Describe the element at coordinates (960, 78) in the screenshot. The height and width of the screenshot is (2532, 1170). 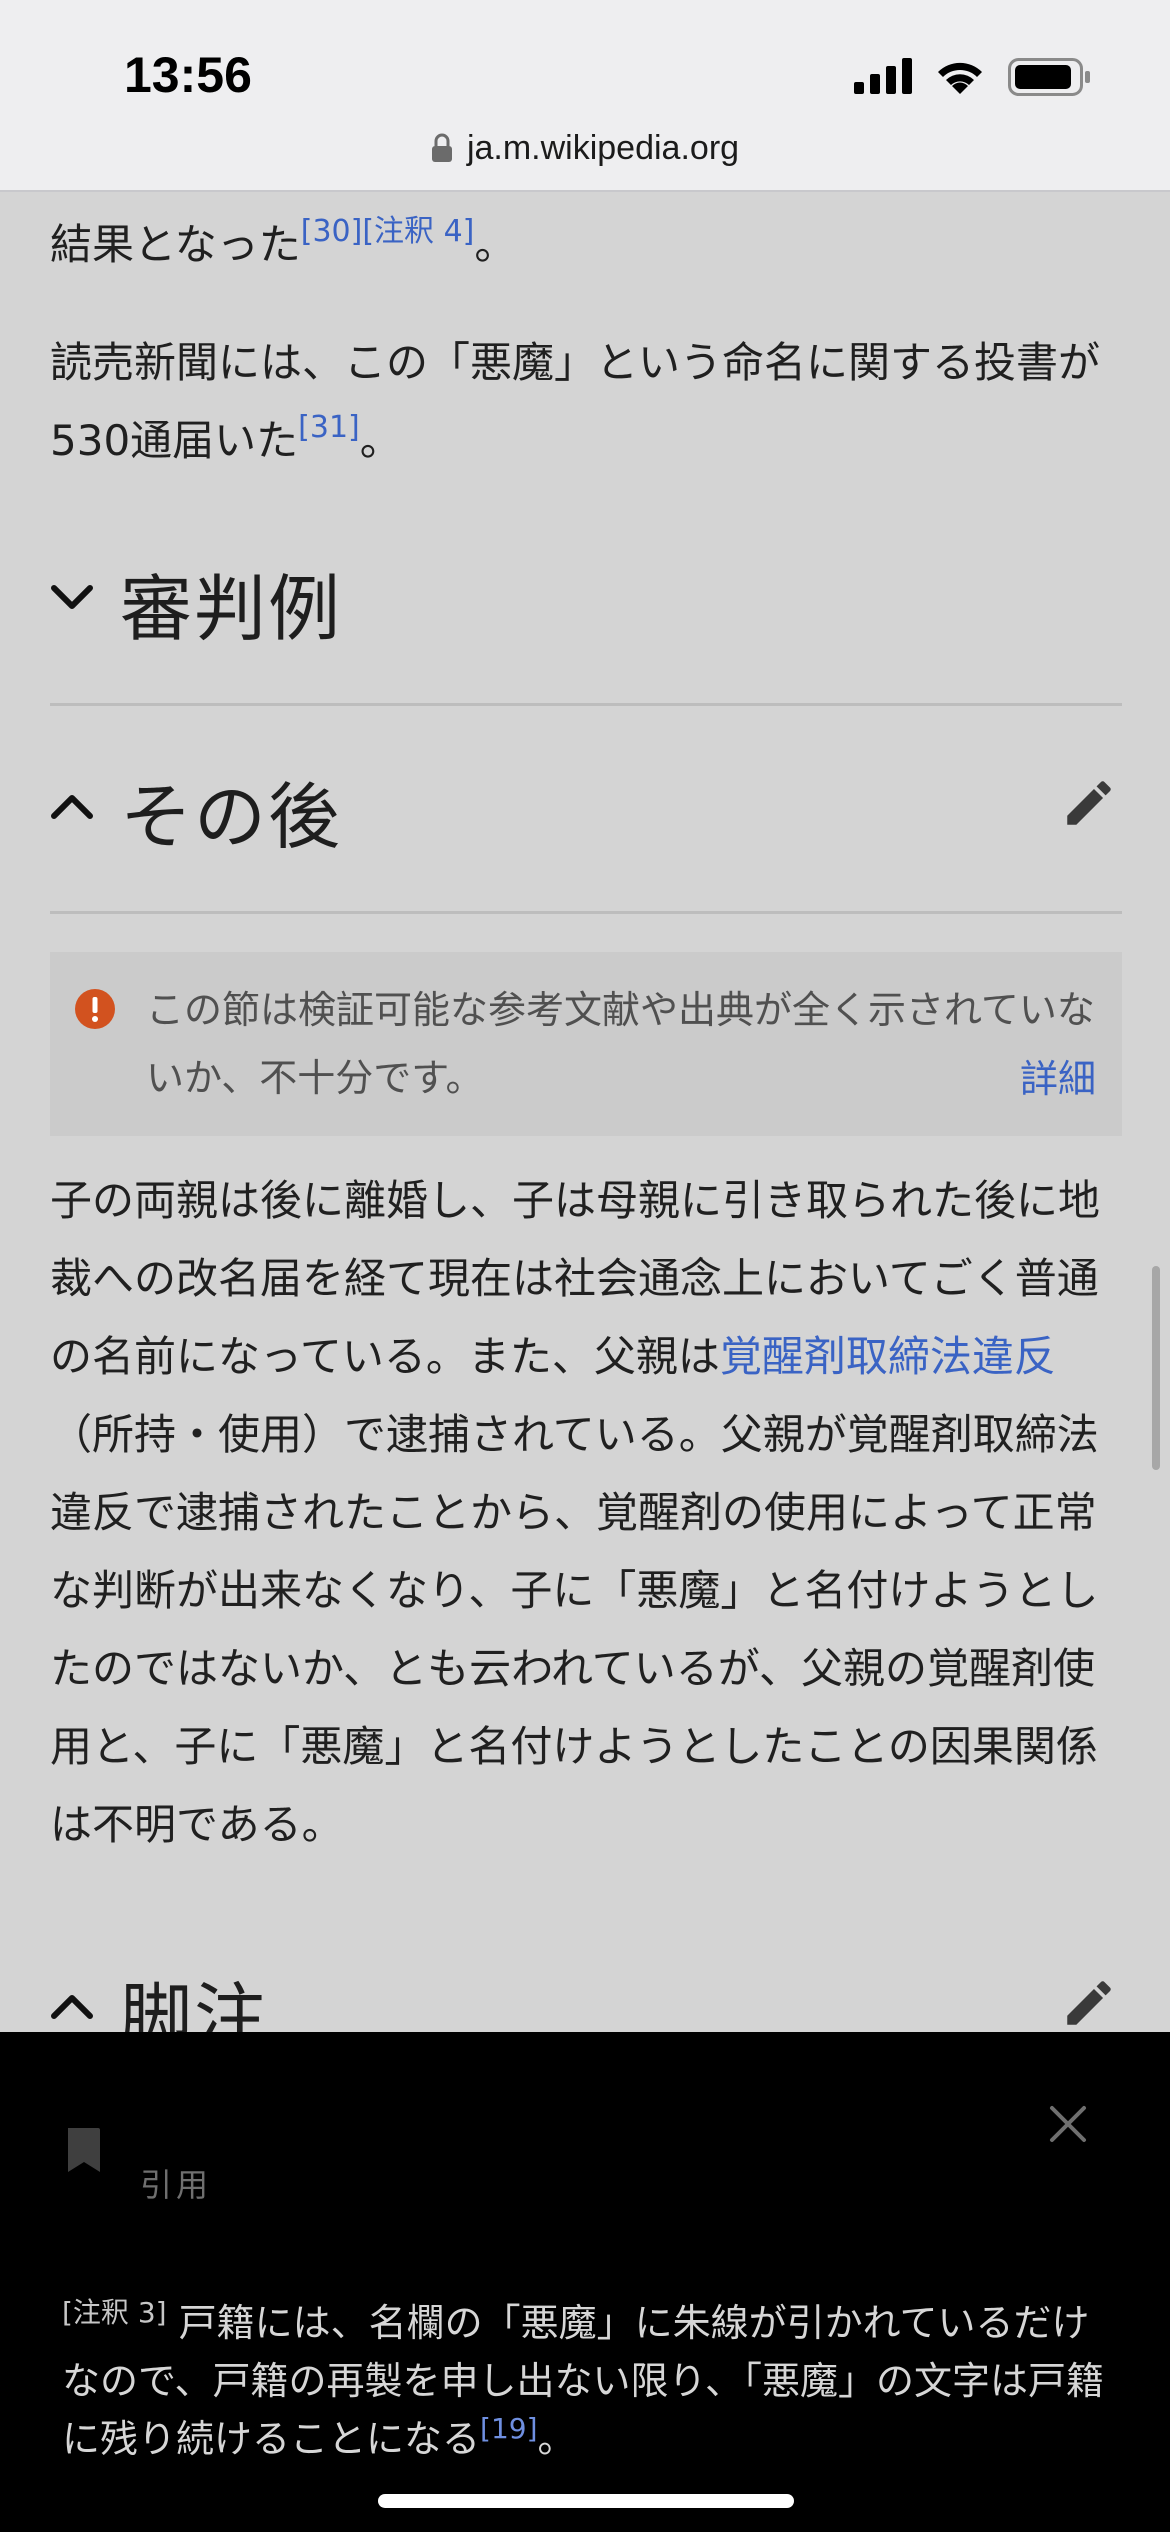
I see `wifi-icon` at that location.